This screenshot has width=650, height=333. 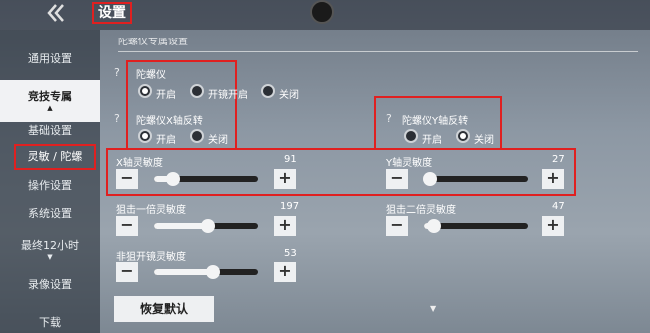 I want to click on sniper2-sens-slider, so click(x=476, y=226).